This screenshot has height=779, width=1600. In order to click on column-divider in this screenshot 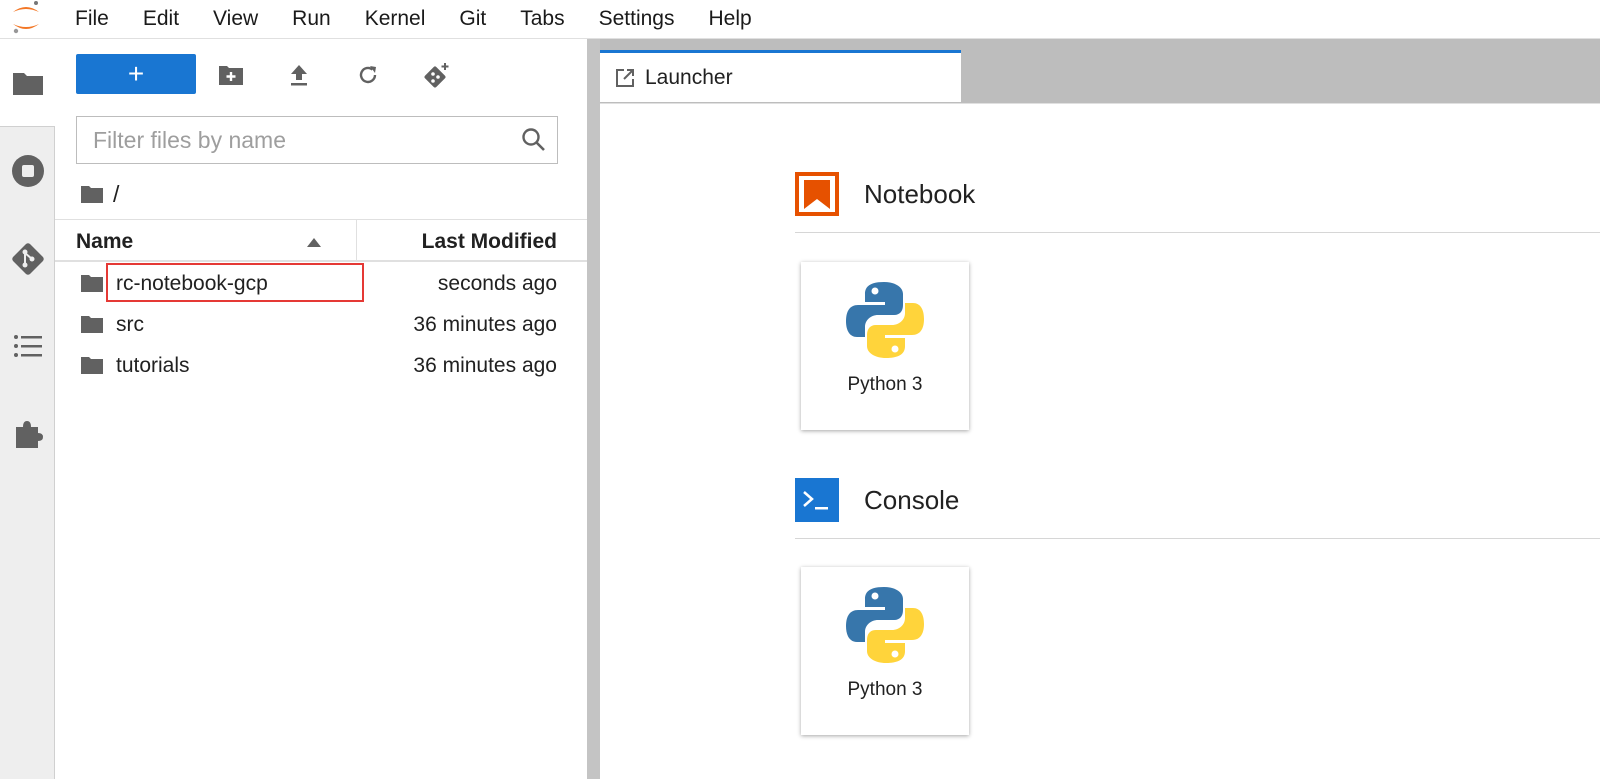, I will do `click(356, 240)`.